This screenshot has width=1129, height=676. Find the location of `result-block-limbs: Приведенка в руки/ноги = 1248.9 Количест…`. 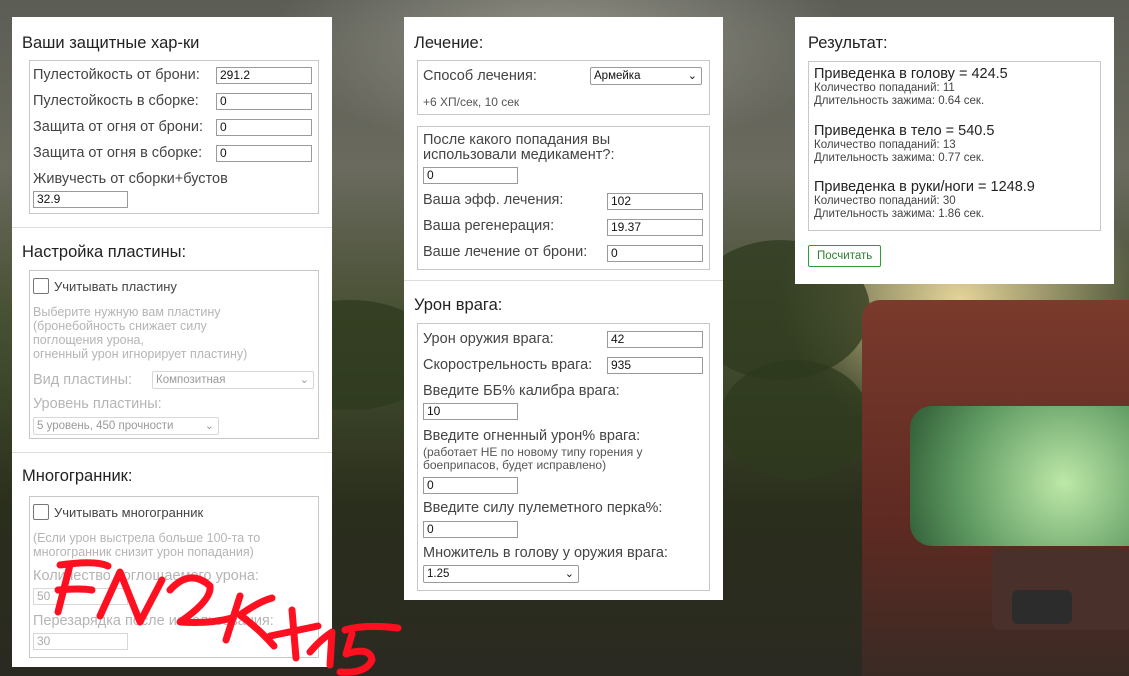

result-block-limbs: Приведенка в руки/ноги = 1248.9 Количест… is located at coordinates (924, 200).